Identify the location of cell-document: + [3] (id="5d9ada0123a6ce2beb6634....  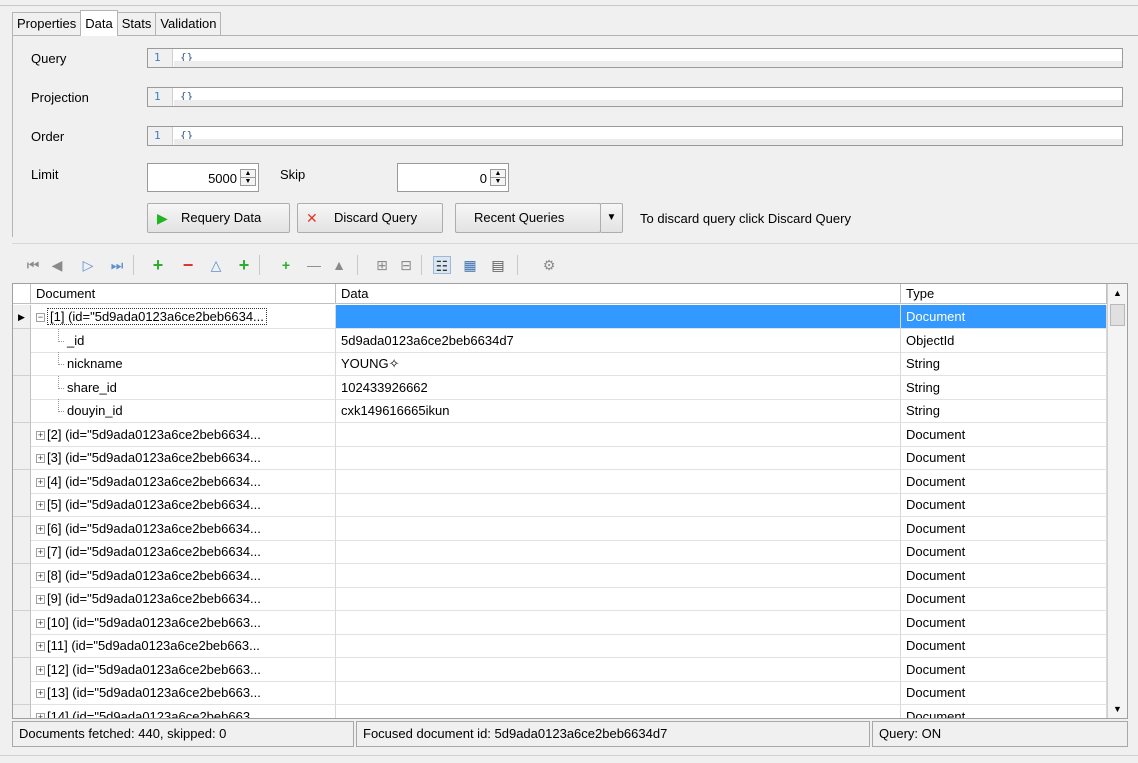
(183, 458).